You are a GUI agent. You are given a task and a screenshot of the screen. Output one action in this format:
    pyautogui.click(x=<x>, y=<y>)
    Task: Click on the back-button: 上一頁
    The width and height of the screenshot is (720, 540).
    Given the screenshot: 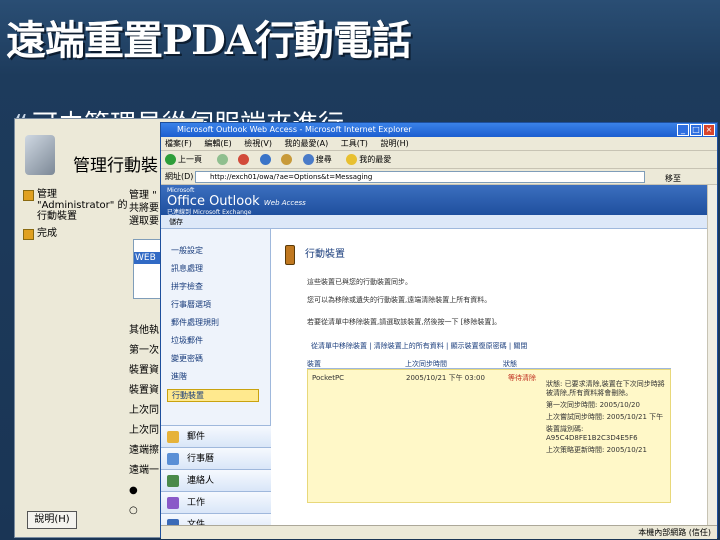 What is the action you would take?
    pyautogui.click(x=186, y=159)
    